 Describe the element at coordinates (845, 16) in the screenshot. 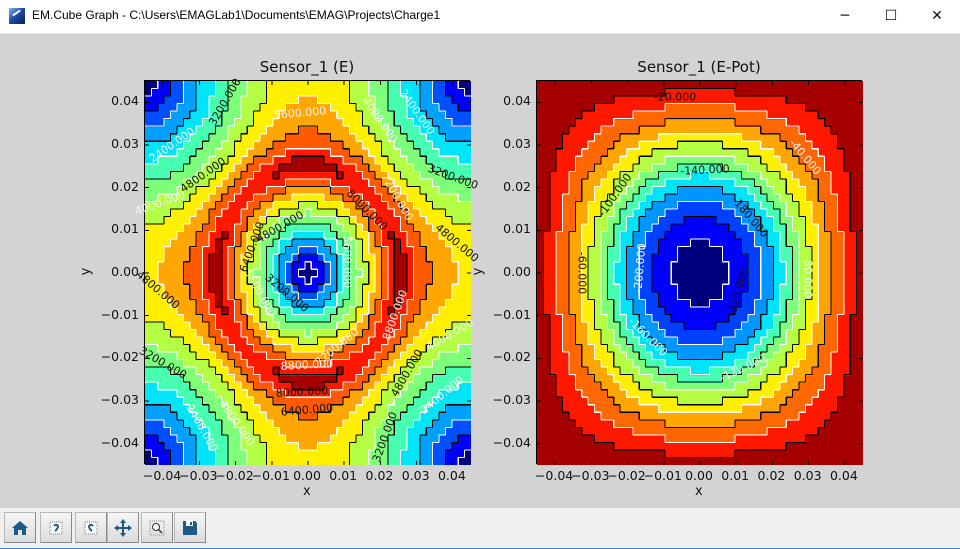

I see `minimize-button: ─` at that location.